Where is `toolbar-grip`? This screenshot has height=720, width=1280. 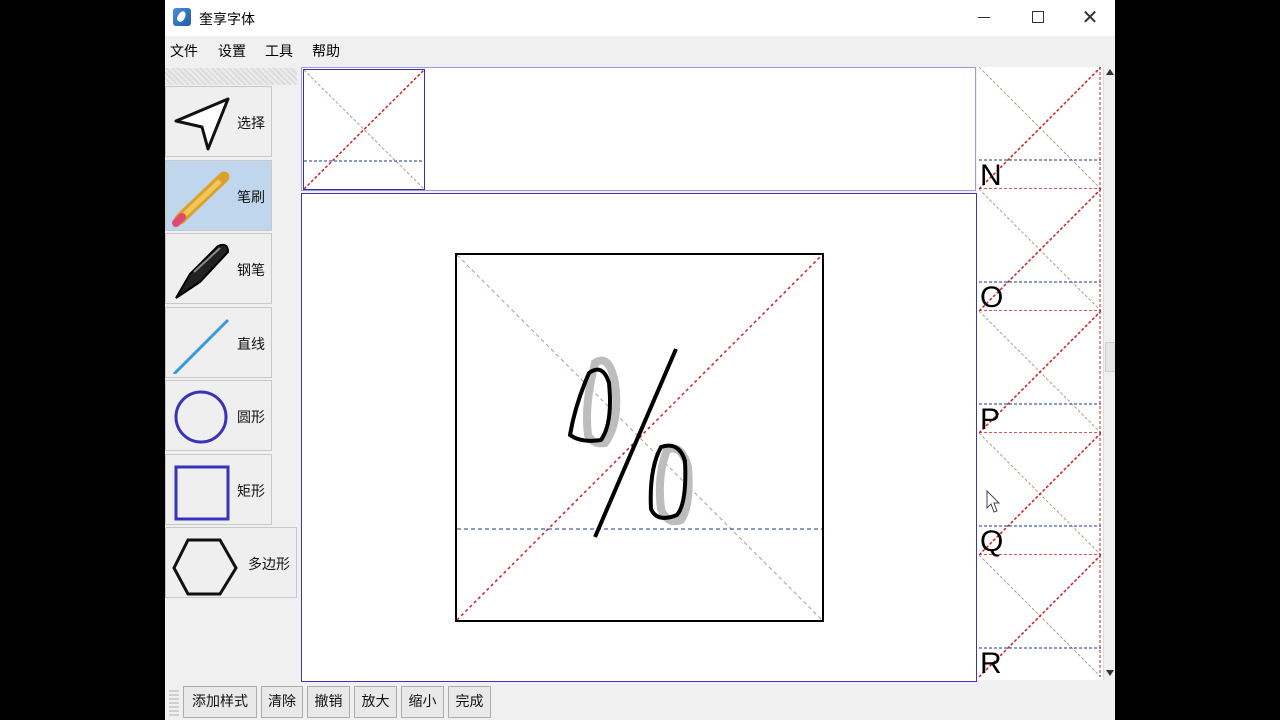 toolbar-grip is located at coordinates (174, 702).